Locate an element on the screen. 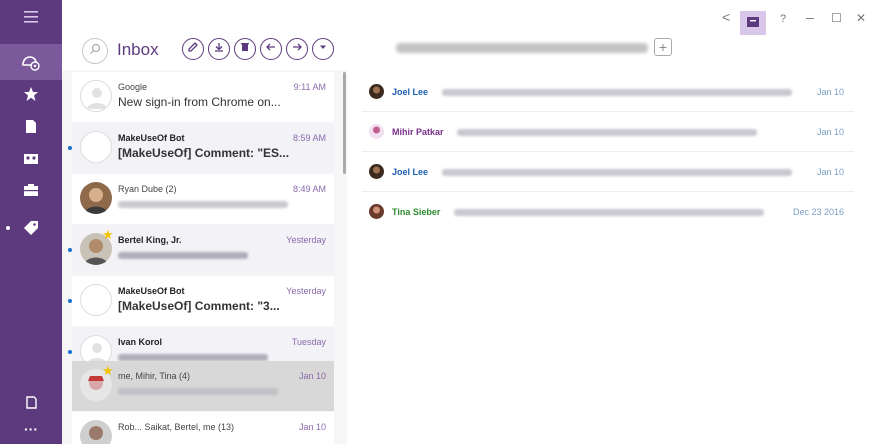 Image resolution: width=870 pixels, height=444 pixels. download-button is located at coordinates (219, 49).